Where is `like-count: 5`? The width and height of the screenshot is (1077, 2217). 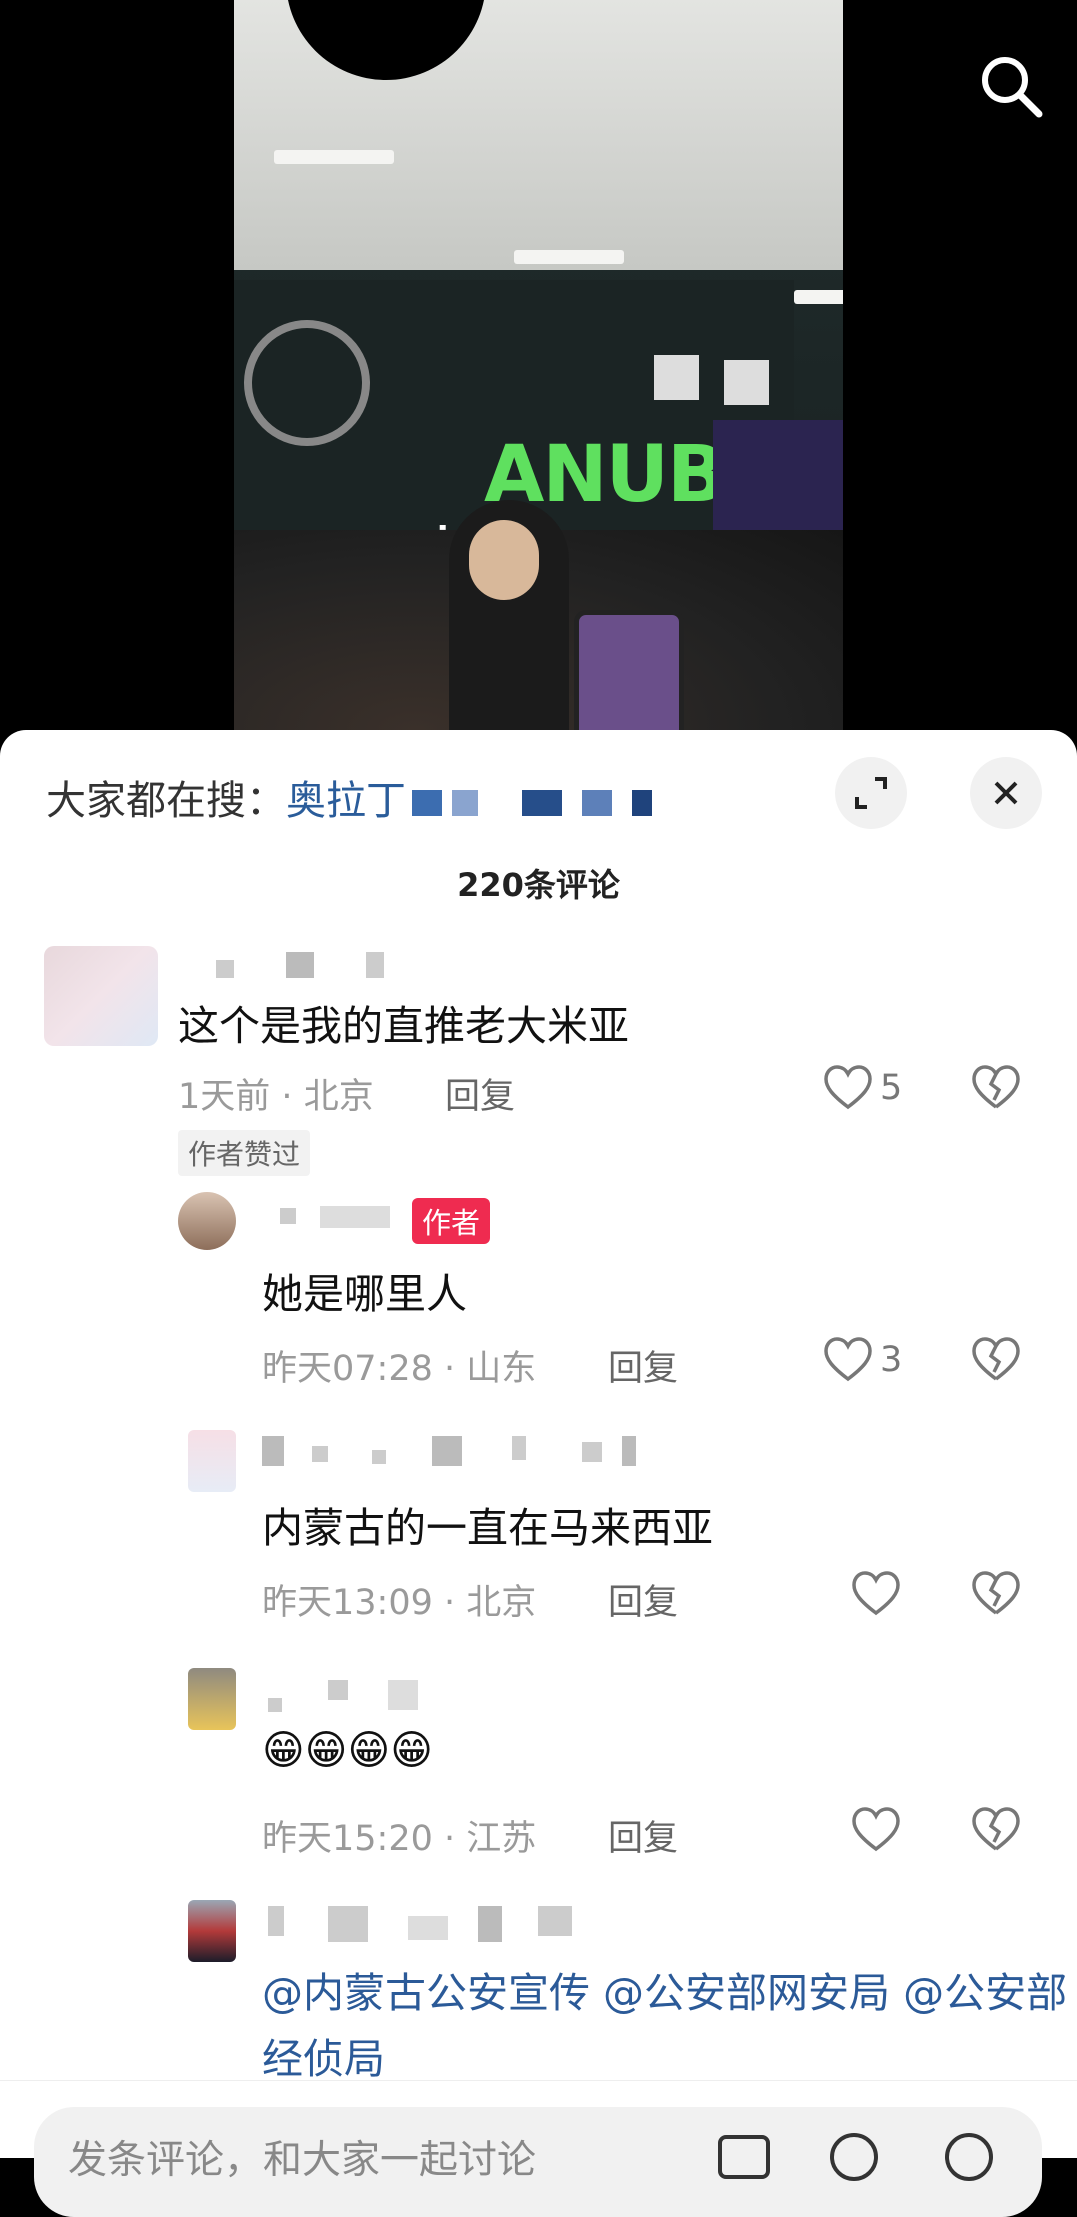 like-count: 5 is located at coordinates (891, 1088).